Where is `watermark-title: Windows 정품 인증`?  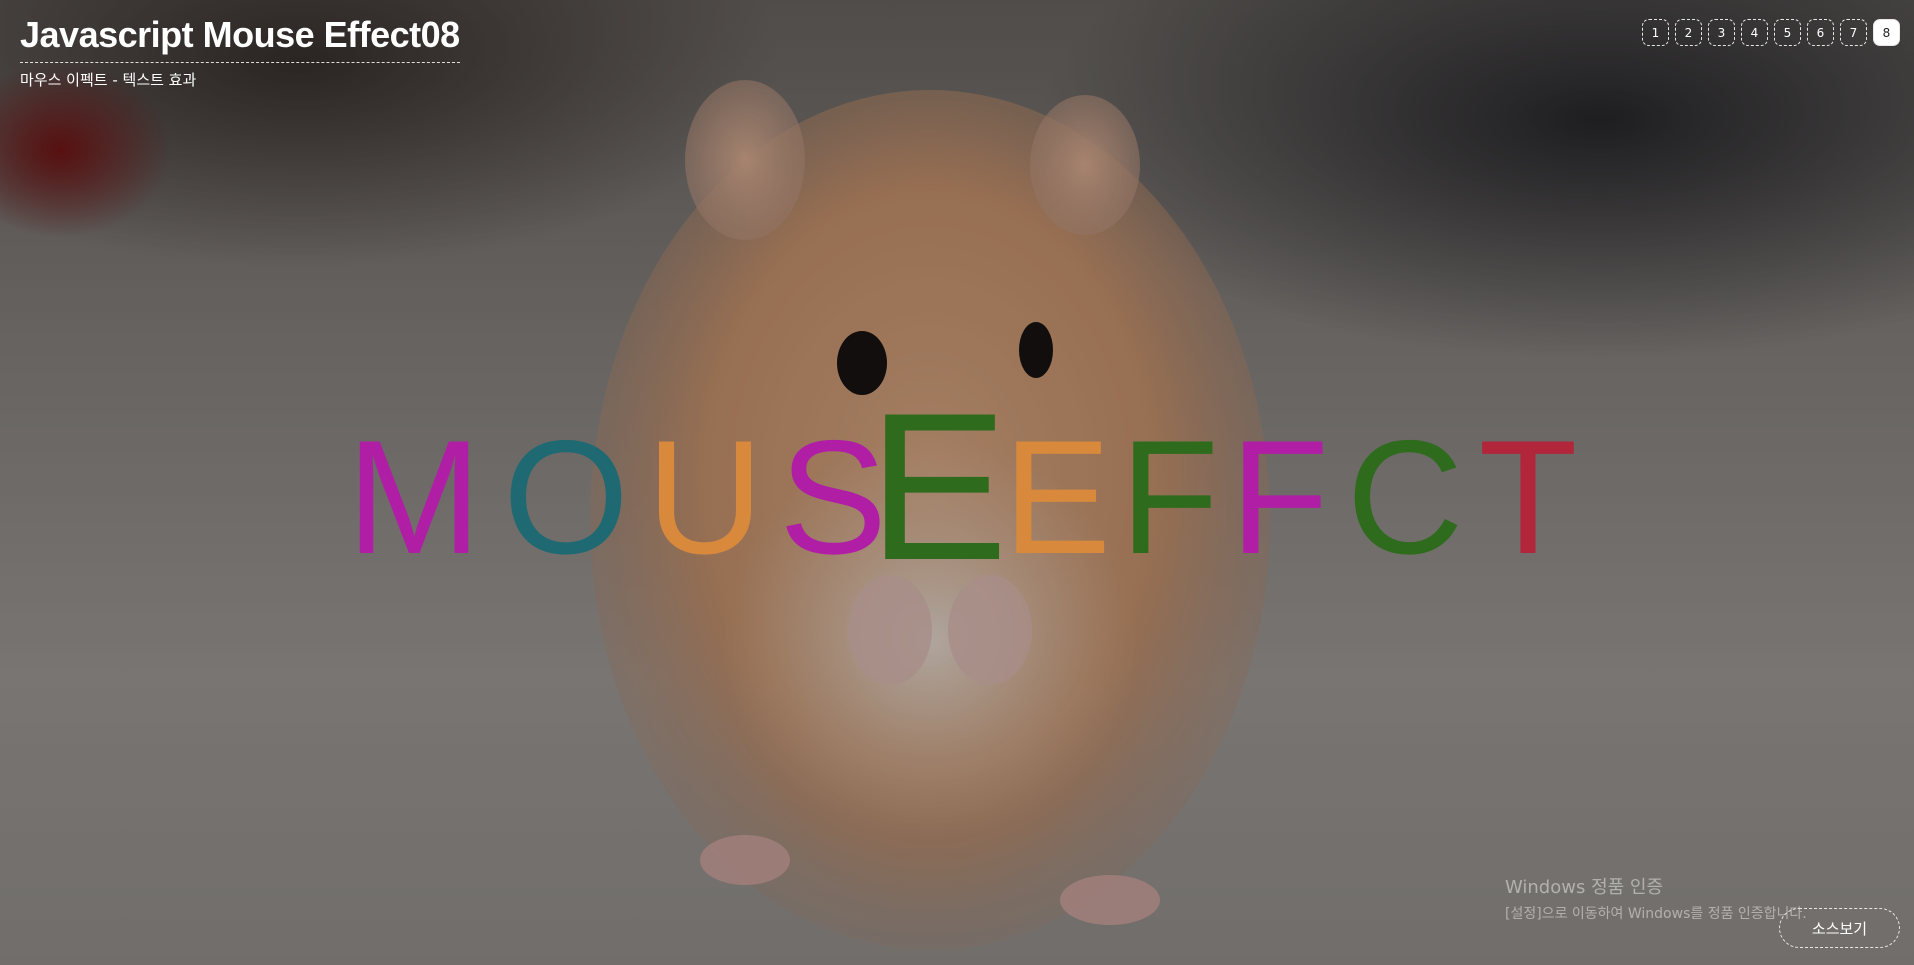 watermark-title: Windows 정품 인증 is located at coordinates (1584, 887).